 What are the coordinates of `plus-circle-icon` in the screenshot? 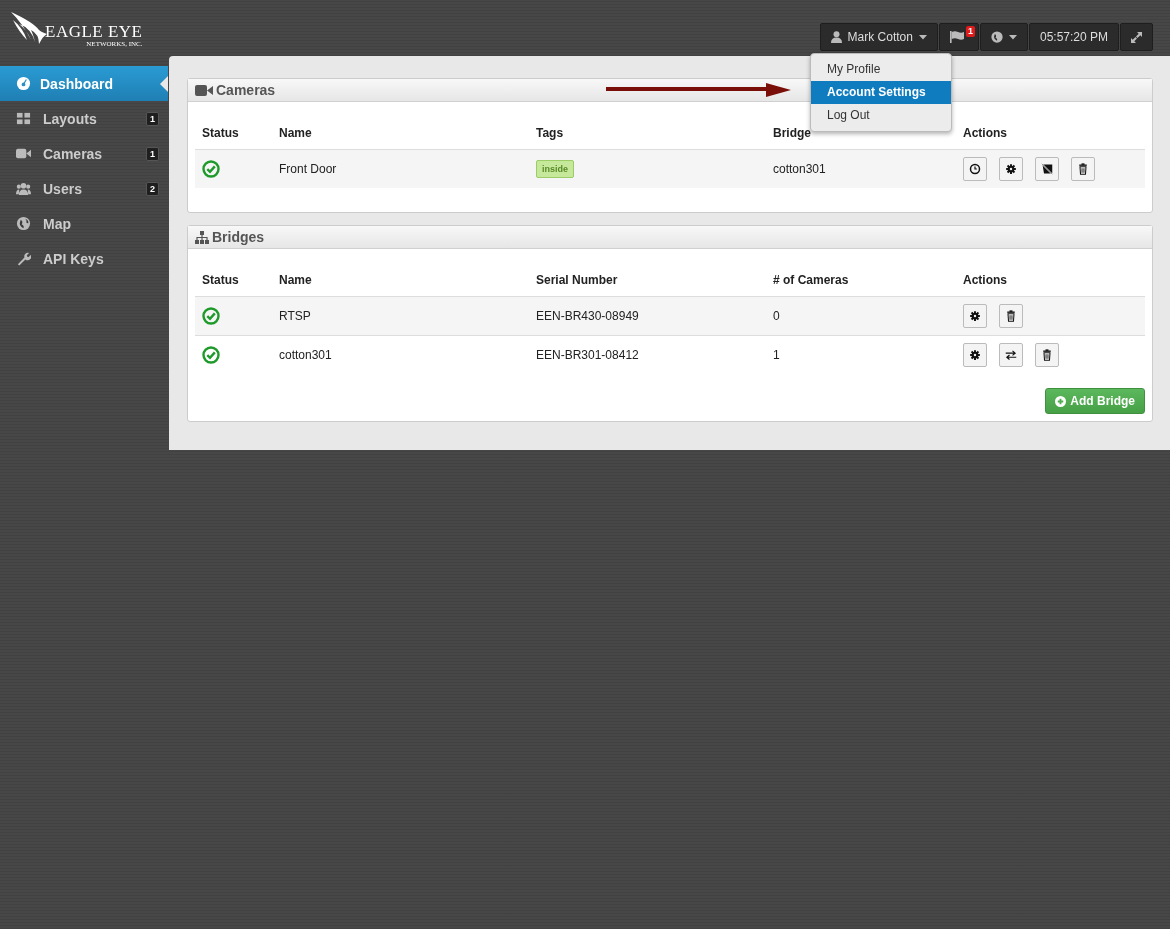 It's located at (1061, 401).